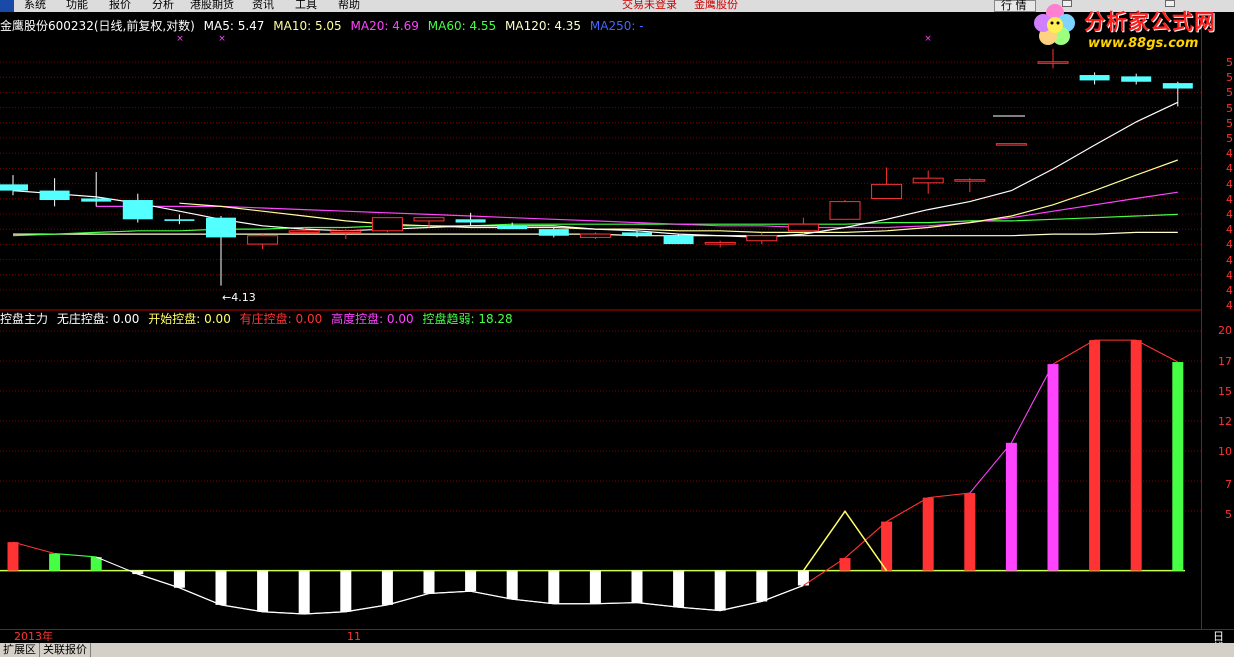 The image size is (1234, 657). What do you see at coordinates (1150, 22) in the screenshot?
I see `logo-title: 分析家公式网` at bounding box center [1150, 22].